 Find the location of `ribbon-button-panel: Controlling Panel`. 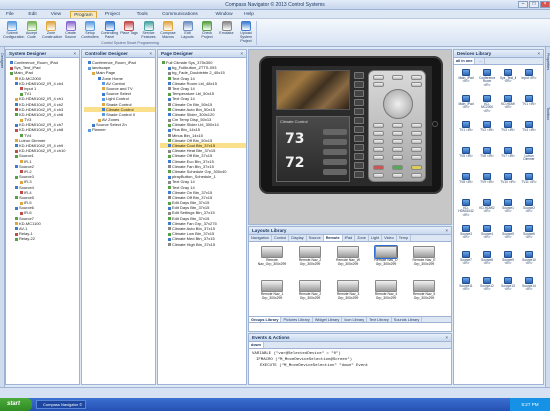

ribbon-button-panel: Controlling Panel is located at coordinates (110, 31).